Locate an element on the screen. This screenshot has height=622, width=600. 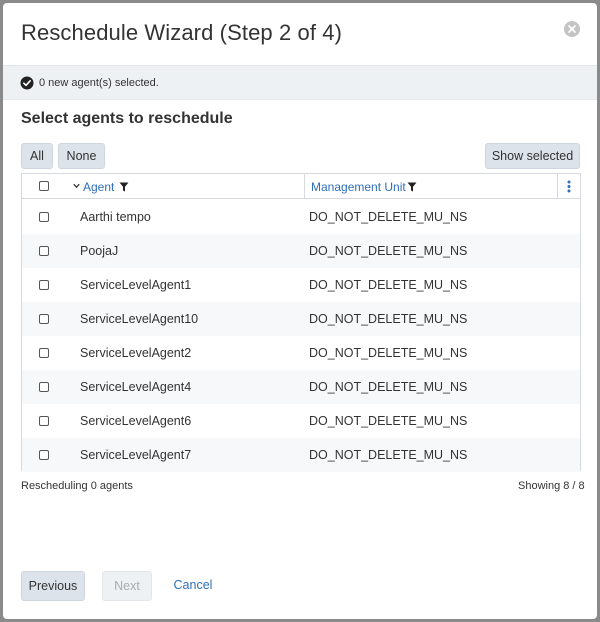
agent-name: ServiceLevelAgent2 is located at coordinates (136, 353).